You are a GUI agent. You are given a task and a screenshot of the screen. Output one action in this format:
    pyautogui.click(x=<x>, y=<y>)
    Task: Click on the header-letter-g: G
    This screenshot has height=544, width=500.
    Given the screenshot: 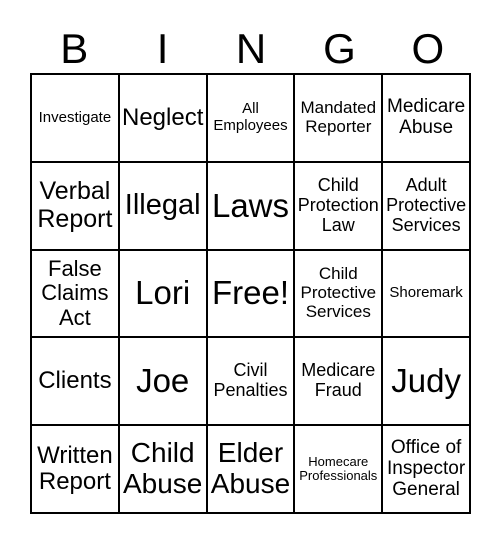 What is the action you would take?
    pyautogui.click(x=339, y=48)
    